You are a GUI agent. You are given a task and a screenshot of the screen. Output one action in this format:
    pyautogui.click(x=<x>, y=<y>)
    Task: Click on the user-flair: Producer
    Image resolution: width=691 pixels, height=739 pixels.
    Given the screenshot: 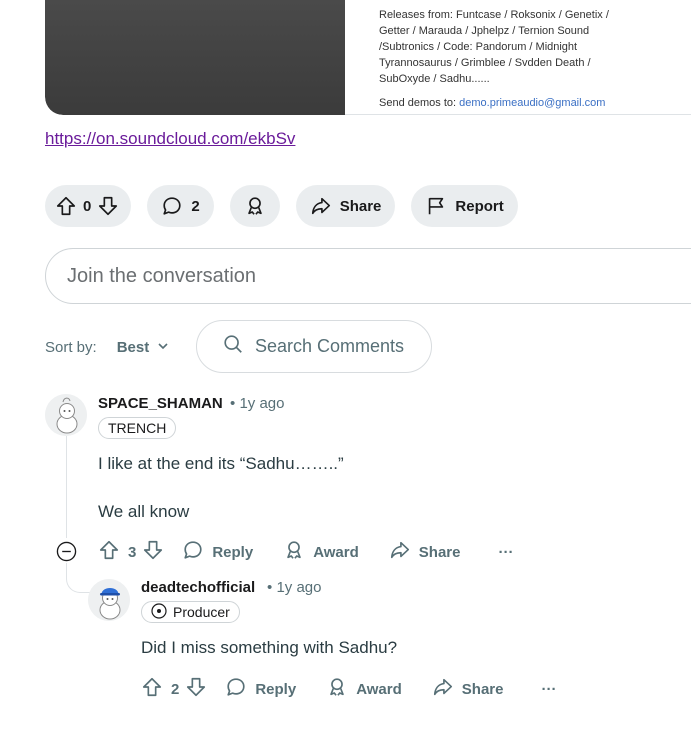 What is the action you would take?
    pyautogui.click(x=190, y=612)
    